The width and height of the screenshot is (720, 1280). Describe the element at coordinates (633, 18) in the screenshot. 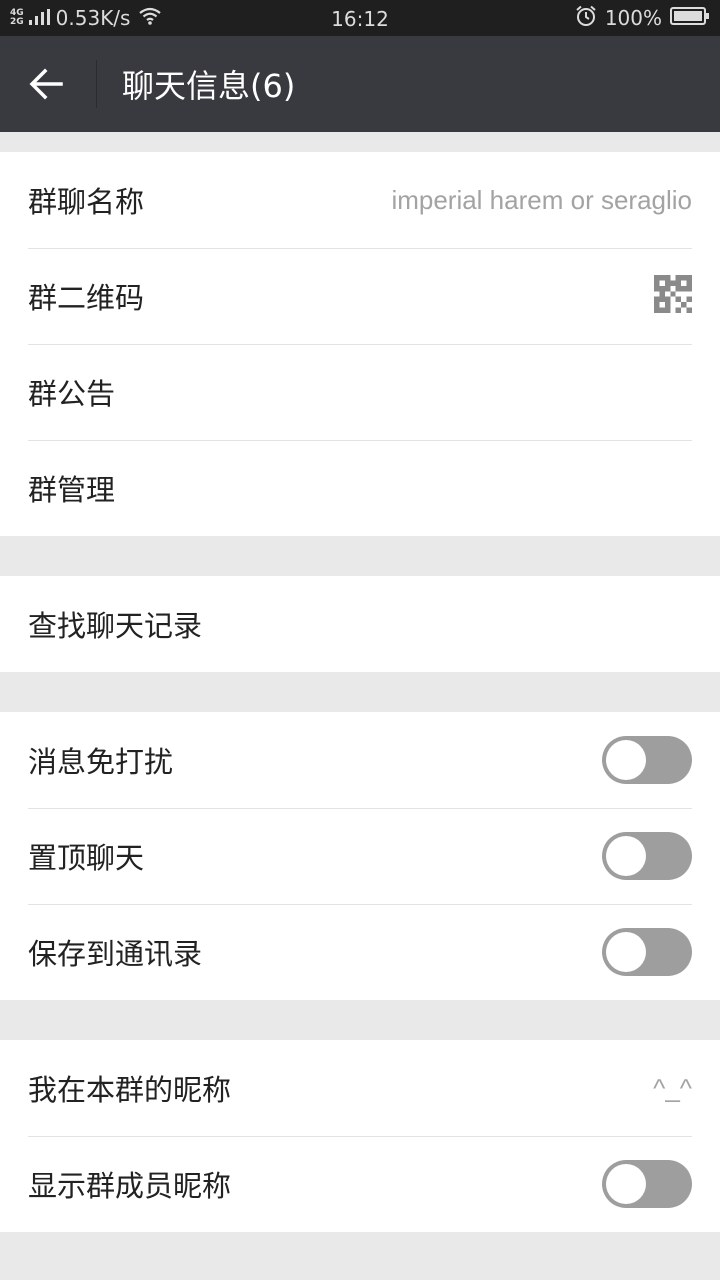

I see `battery-level: 100%` at that location.